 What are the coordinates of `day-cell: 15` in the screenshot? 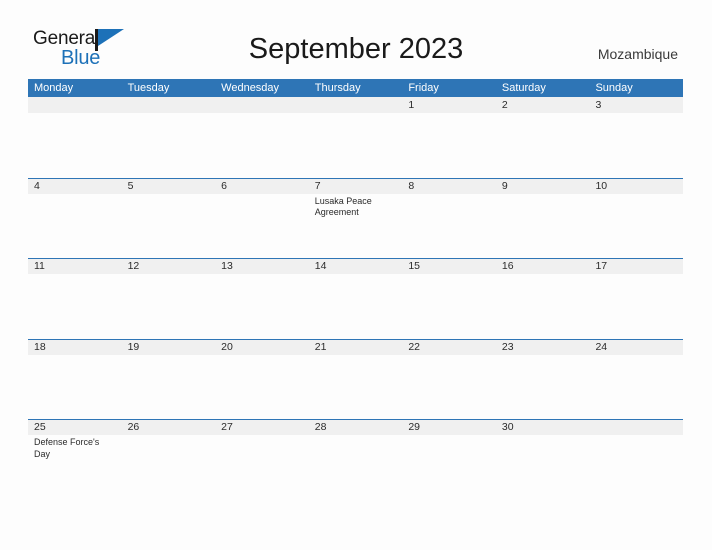 It's located at (449, 298).